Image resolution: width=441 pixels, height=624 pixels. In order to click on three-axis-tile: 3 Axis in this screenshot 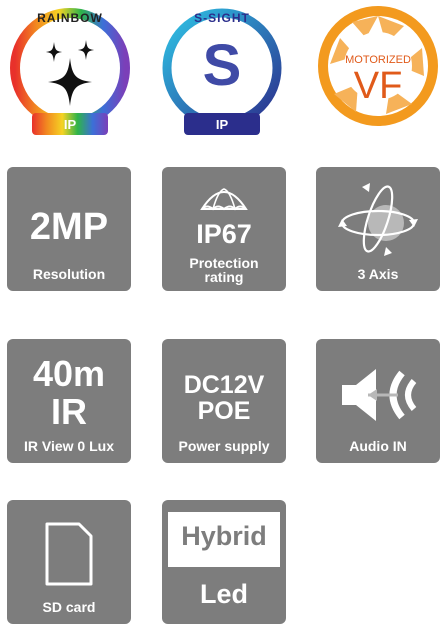, I will do `click(378, 229)`.